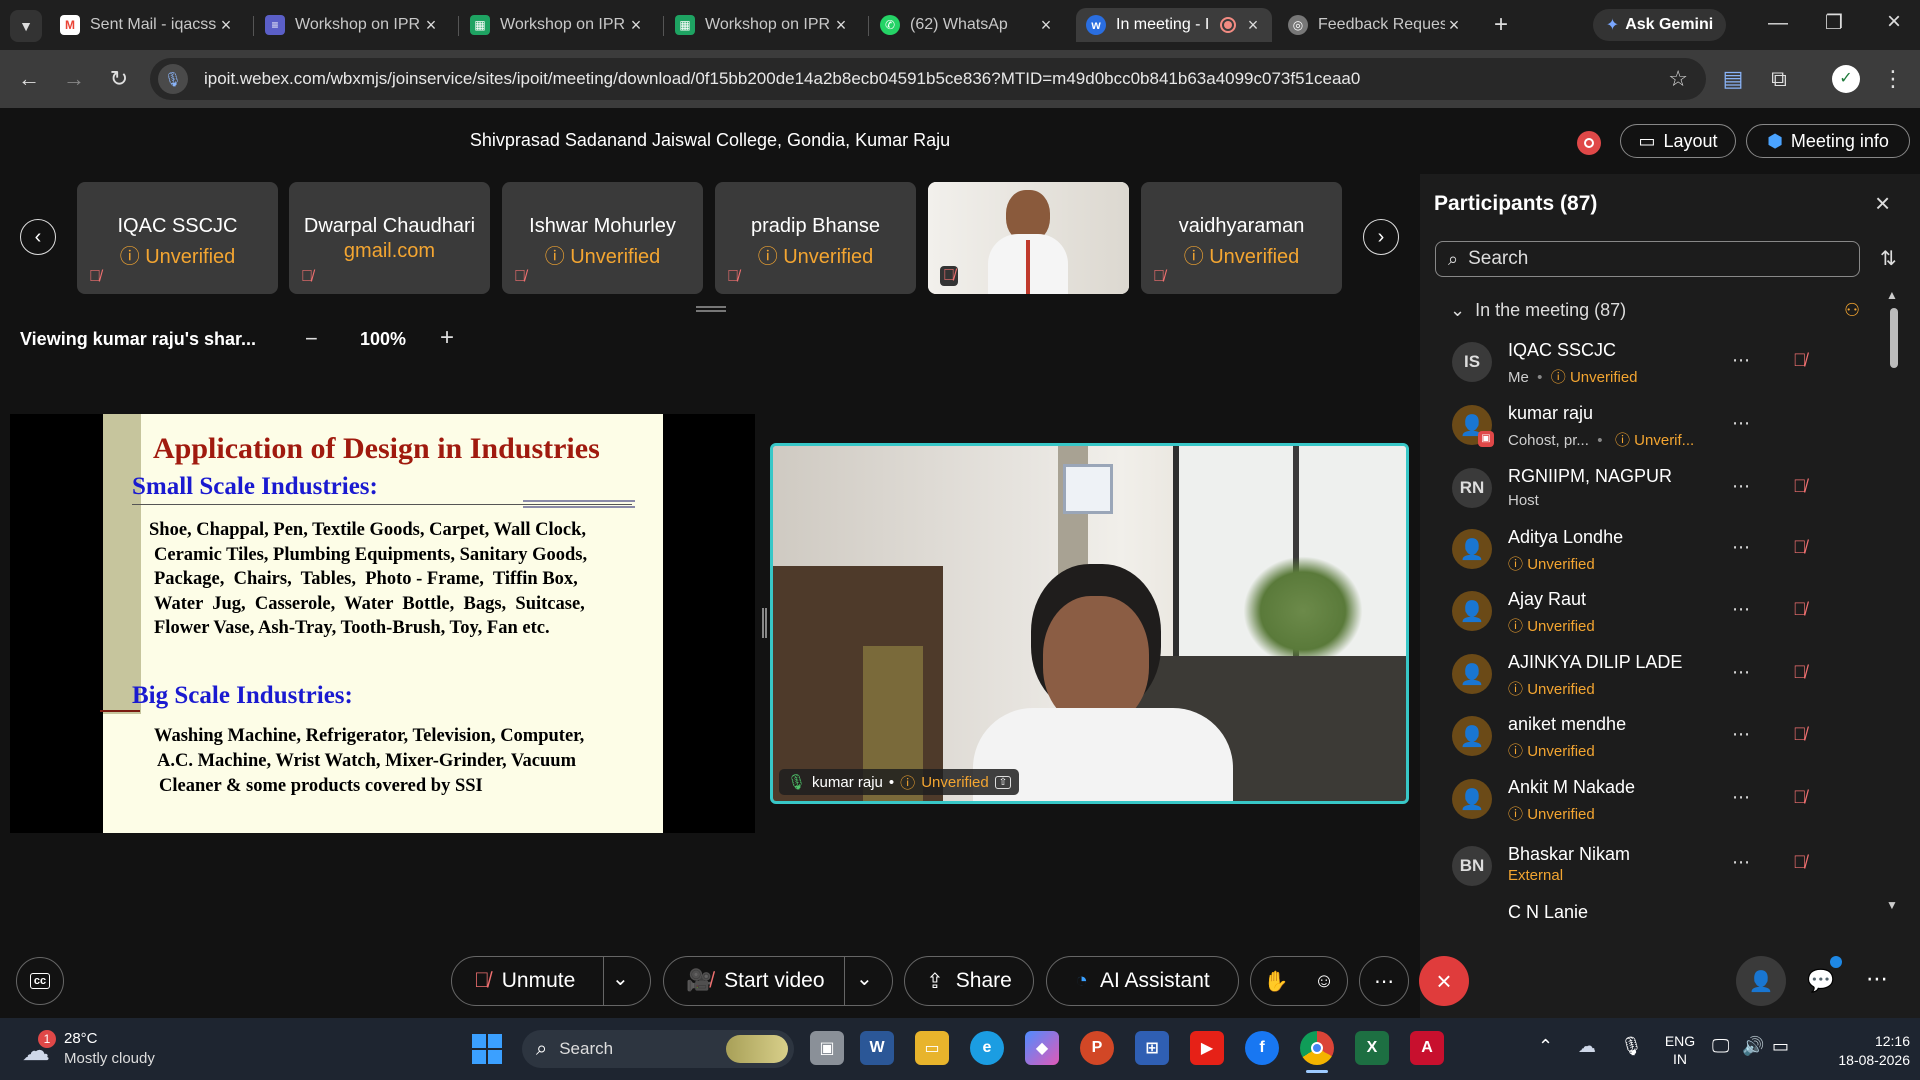 The width and height of the screenshot is (1920, 1080). I want to click on weather-widget: ☁ 1 28°C Mostly cloudy, so click(110, 1050).